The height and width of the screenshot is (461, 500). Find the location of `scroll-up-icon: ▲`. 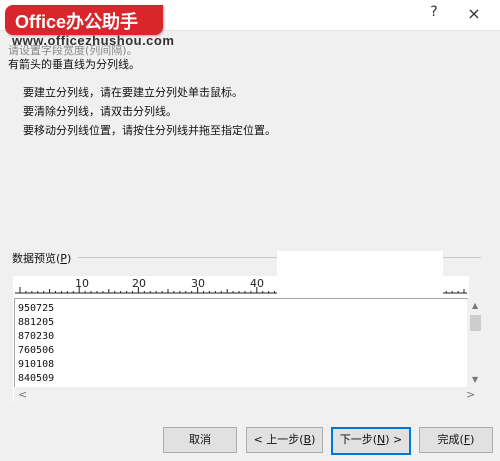

scroll-up-icon: ▲ is located at coordinates (475, 305).